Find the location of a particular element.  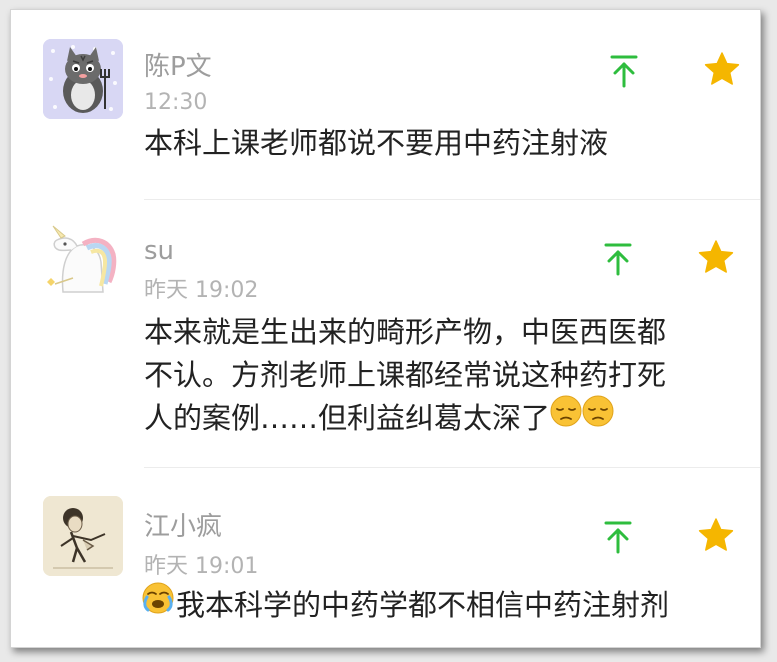

comment-author: su is located at coordinates (159, 251).